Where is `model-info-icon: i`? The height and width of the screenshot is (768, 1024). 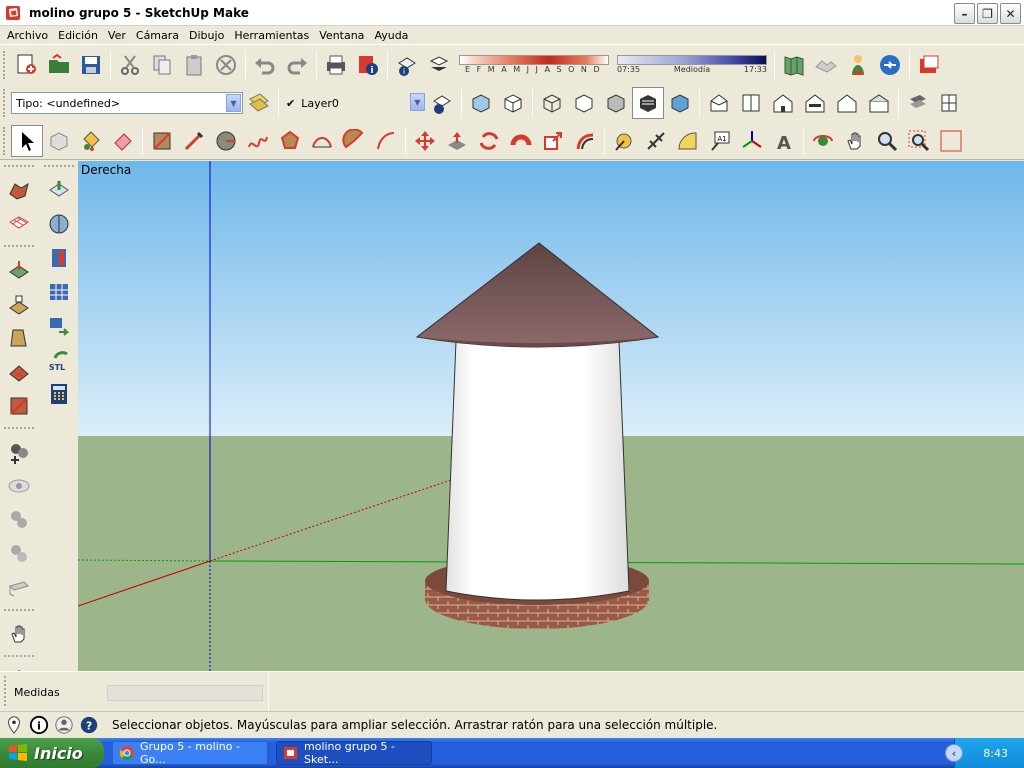
model-info-icon: i is located at coordinates (368, 65).